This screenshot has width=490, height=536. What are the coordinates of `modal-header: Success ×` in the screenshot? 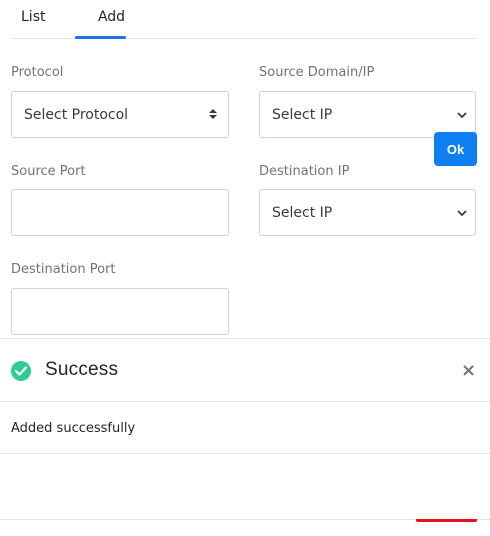 It's located at (245, 370).